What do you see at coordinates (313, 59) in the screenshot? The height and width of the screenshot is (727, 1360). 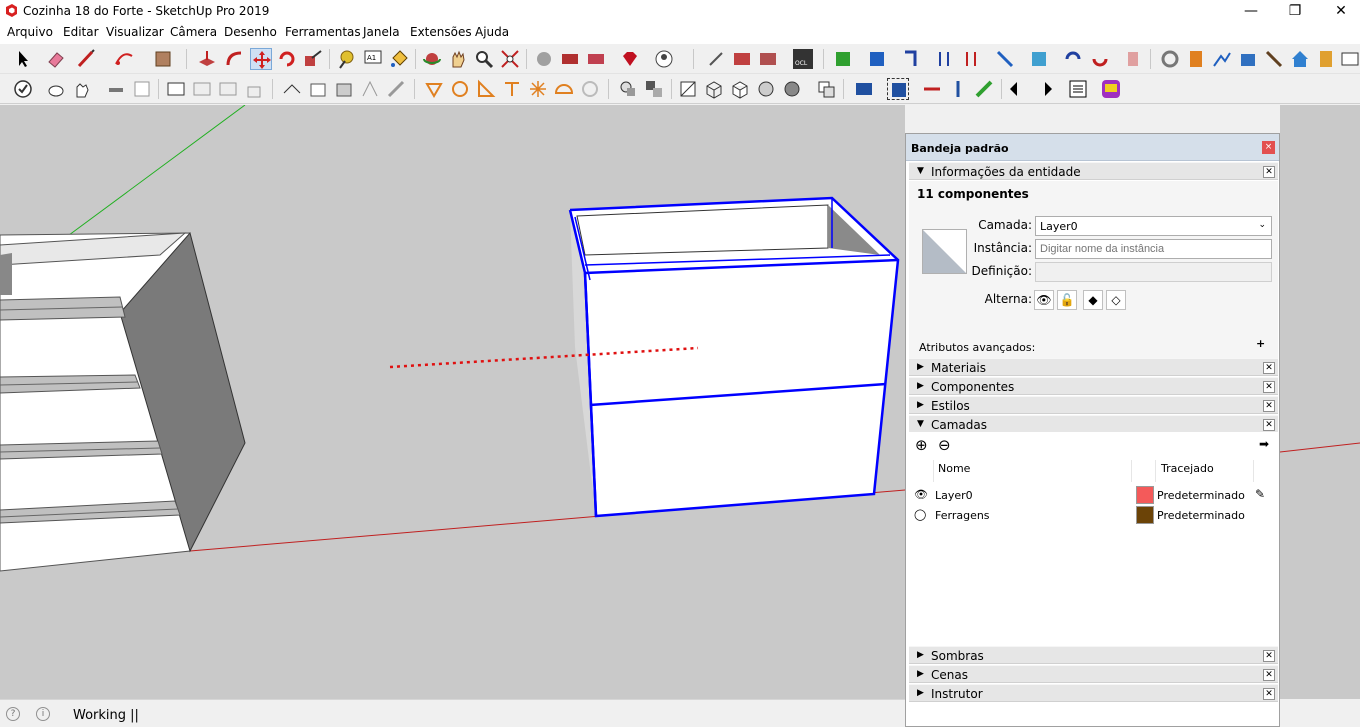 I see `scale-tool-icon` at bounding box center [313, 59].